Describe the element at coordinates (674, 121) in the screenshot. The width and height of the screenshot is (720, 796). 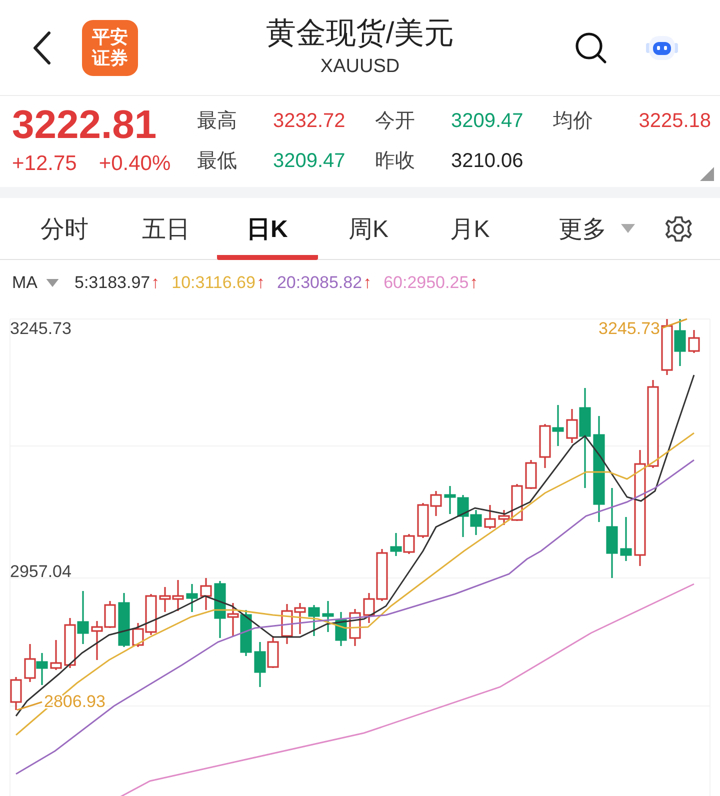
I see `stat-value: 3225.18` at that location.